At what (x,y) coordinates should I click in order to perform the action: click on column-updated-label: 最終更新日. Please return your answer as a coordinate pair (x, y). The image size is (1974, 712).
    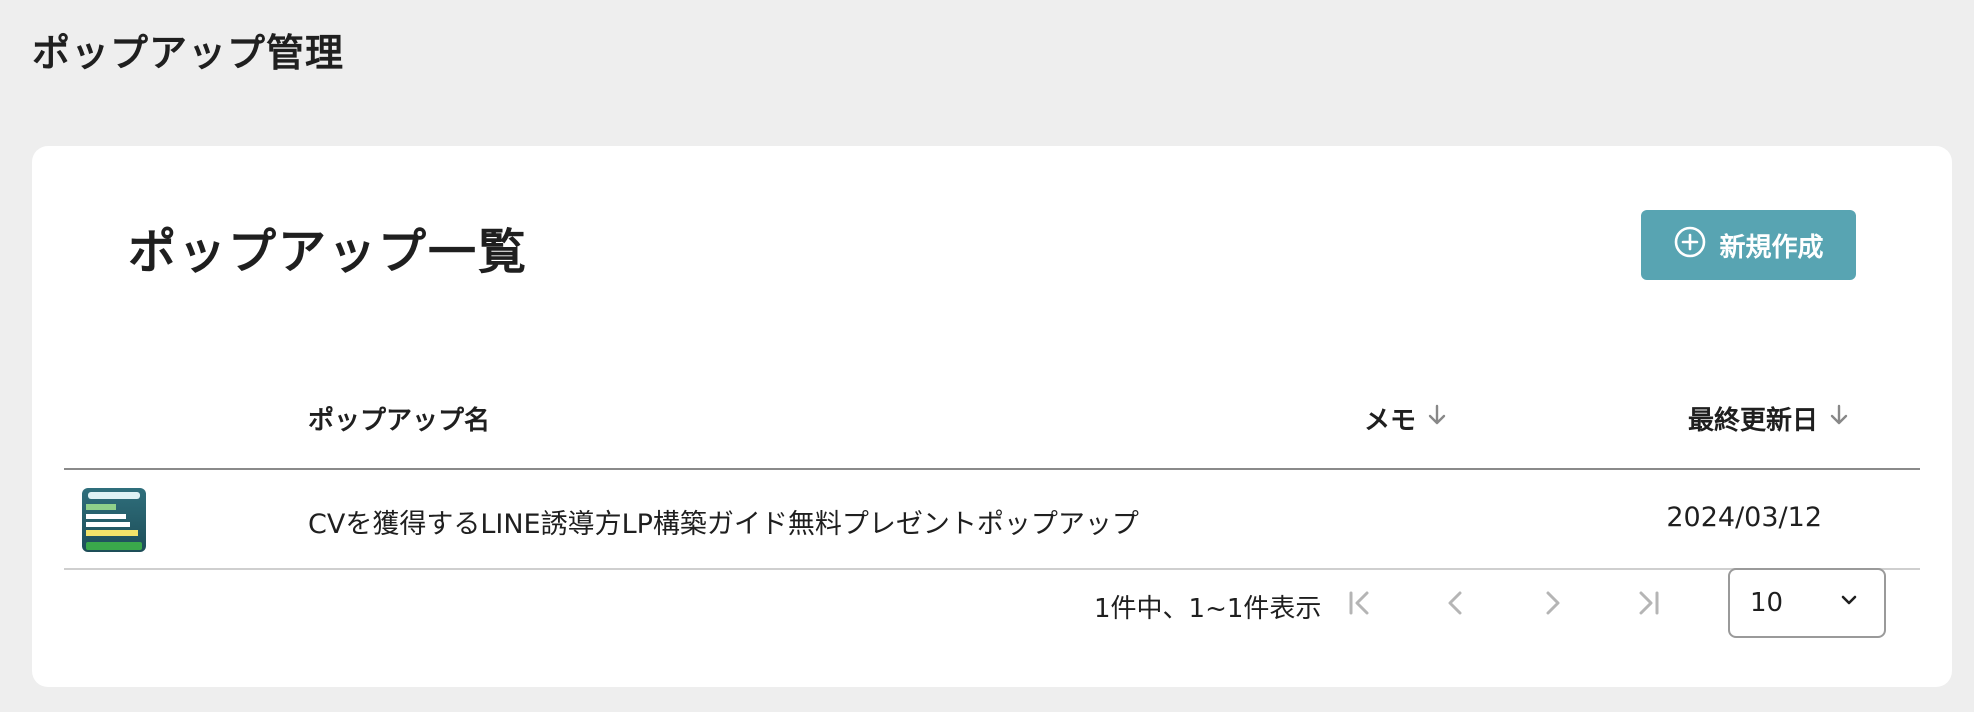
    Looking at the image, I should click on (1753, 421).